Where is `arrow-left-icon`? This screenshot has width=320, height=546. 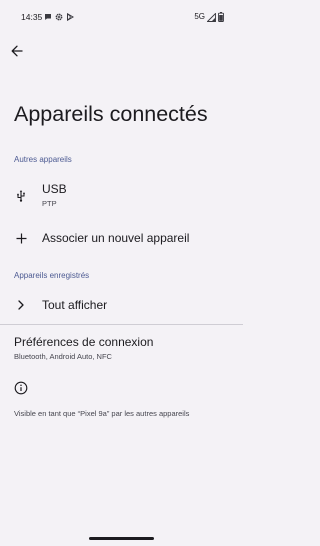
arrow-left-icon is located at coordinates (17, 51).